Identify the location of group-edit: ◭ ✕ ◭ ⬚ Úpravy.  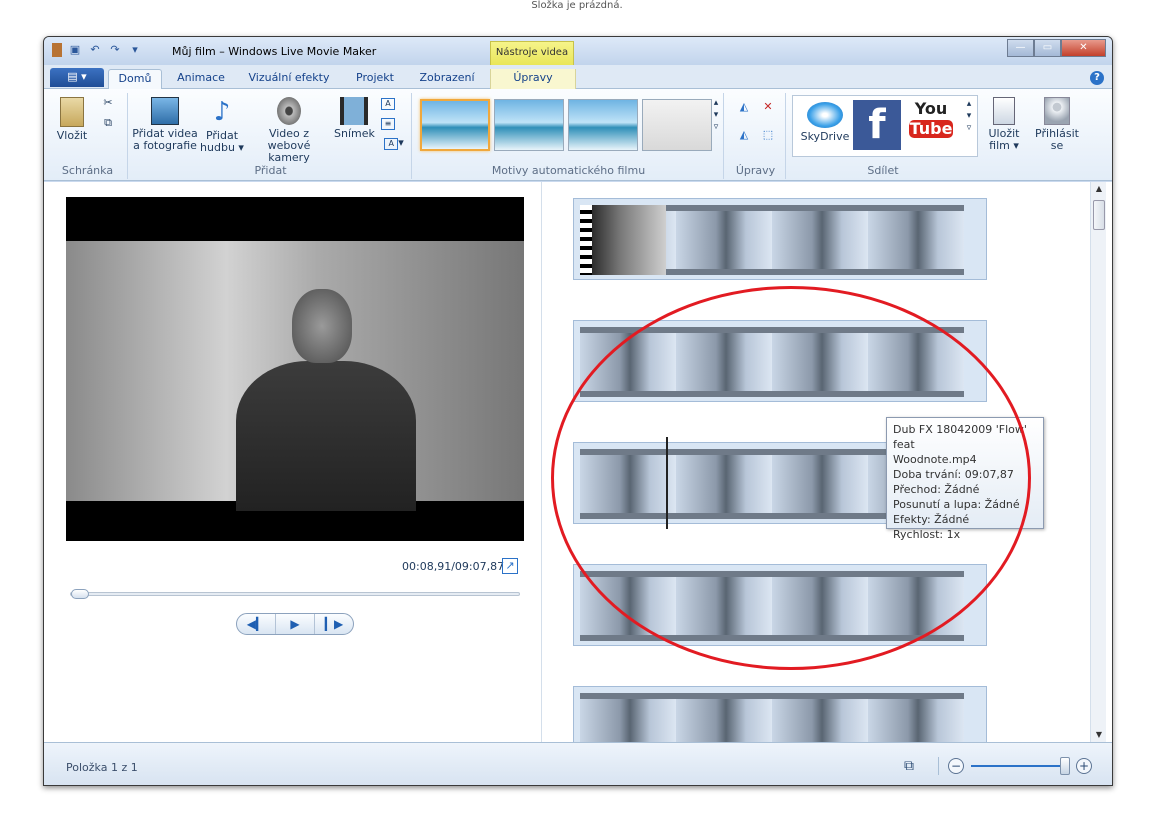
(756, 136).